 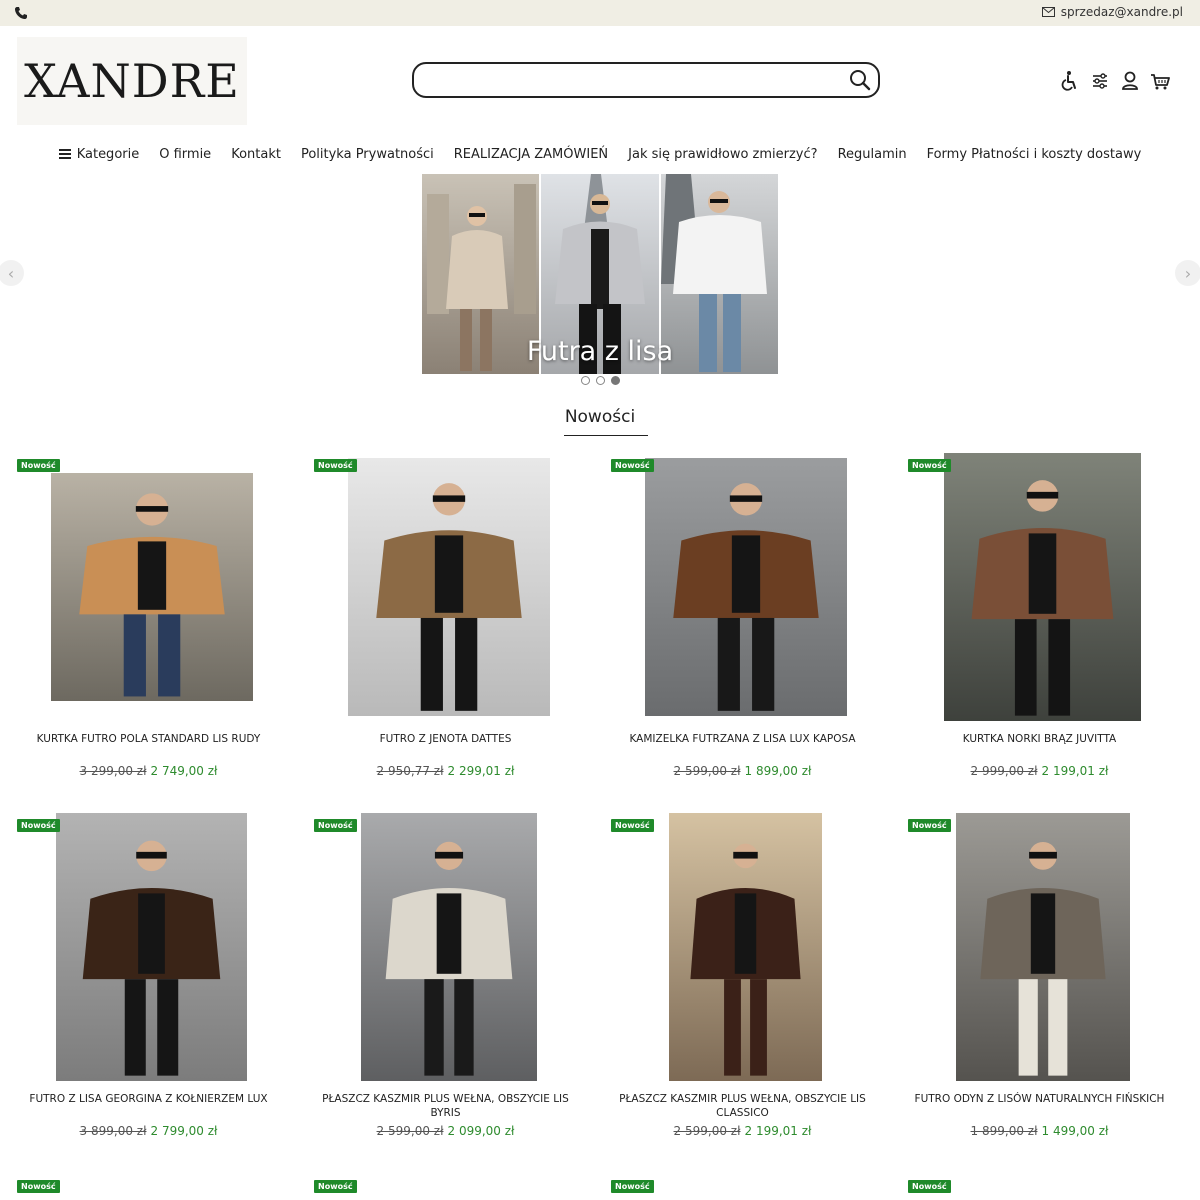 What do you see at coordinates (481, 771) in the screenshot?
I see `sale-price: 2 299,01 zł` at bounding box center [481, 771].